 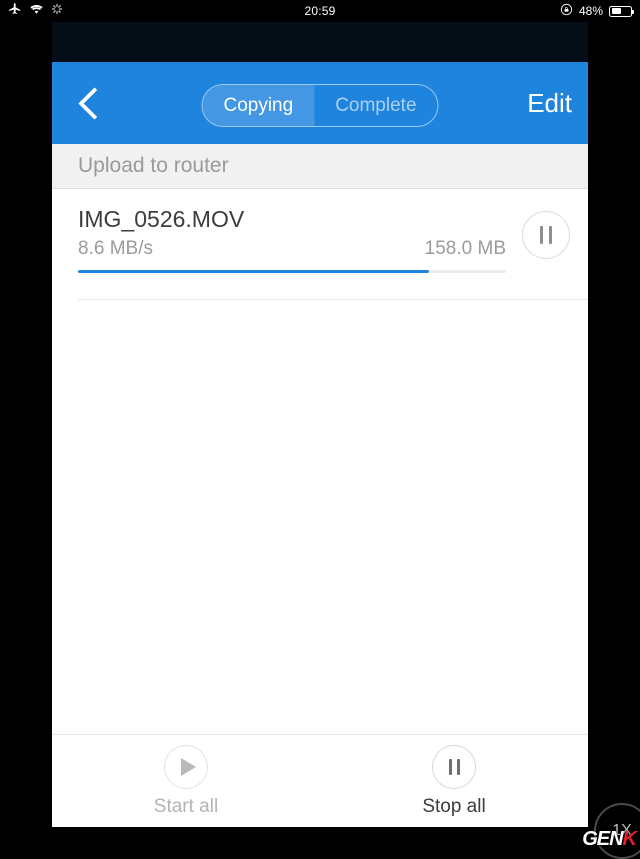 I want to click on play-triangle, so click(x=188, y=766).